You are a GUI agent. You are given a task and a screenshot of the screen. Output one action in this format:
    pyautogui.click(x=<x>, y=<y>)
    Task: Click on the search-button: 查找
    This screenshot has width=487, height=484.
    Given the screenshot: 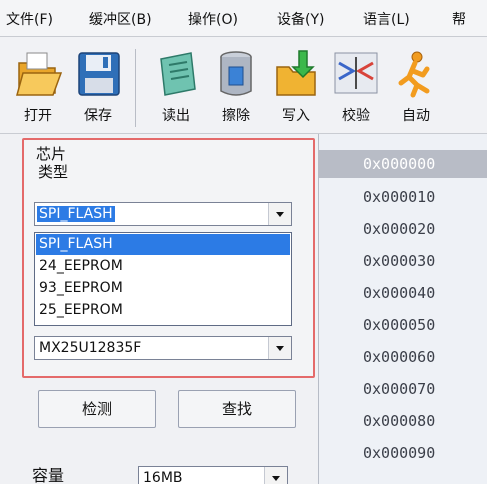 What is the action you would take?
    pyautogui.click(x=237, y=409)
    